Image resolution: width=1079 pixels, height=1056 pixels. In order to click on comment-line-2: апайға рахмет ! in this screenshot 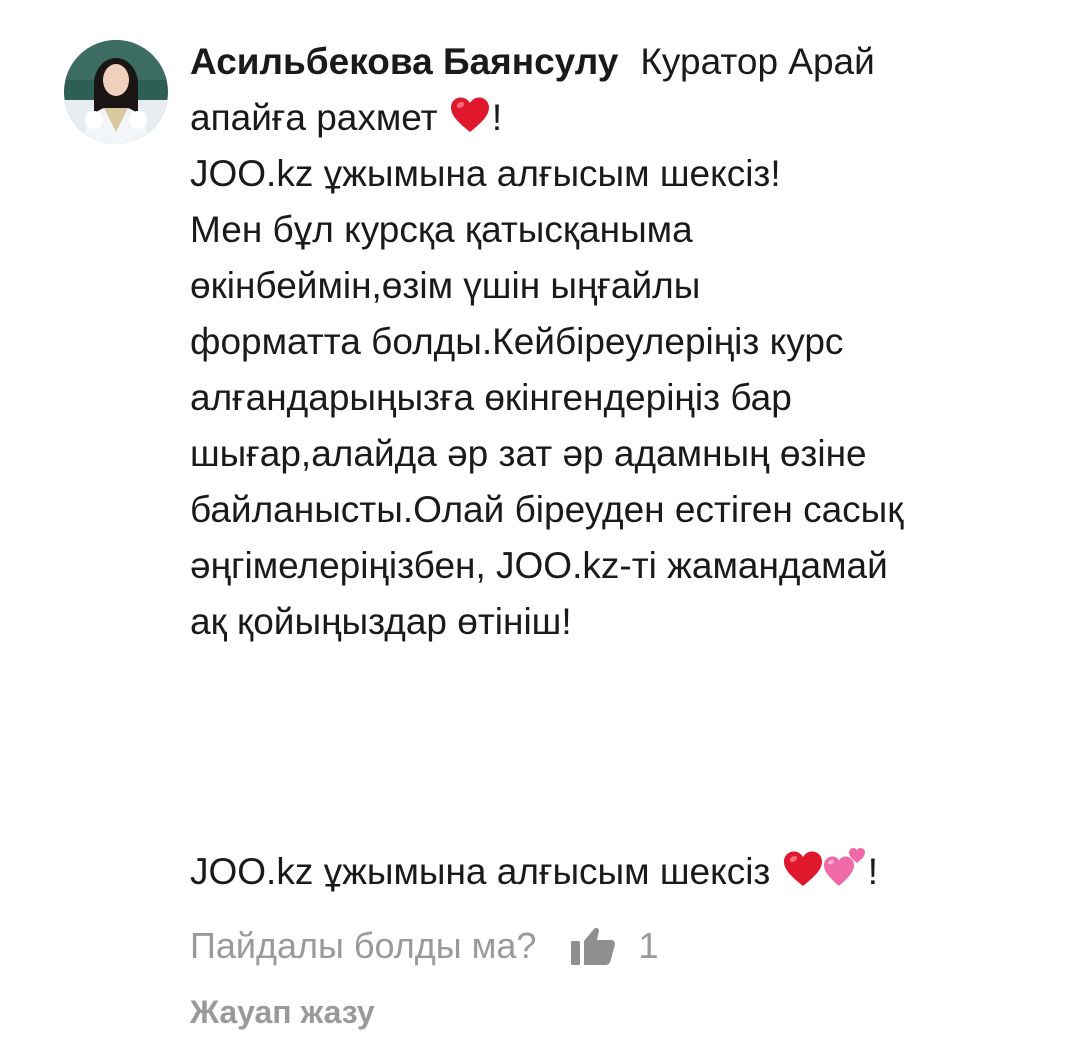, I will do `click(620, 118)`.